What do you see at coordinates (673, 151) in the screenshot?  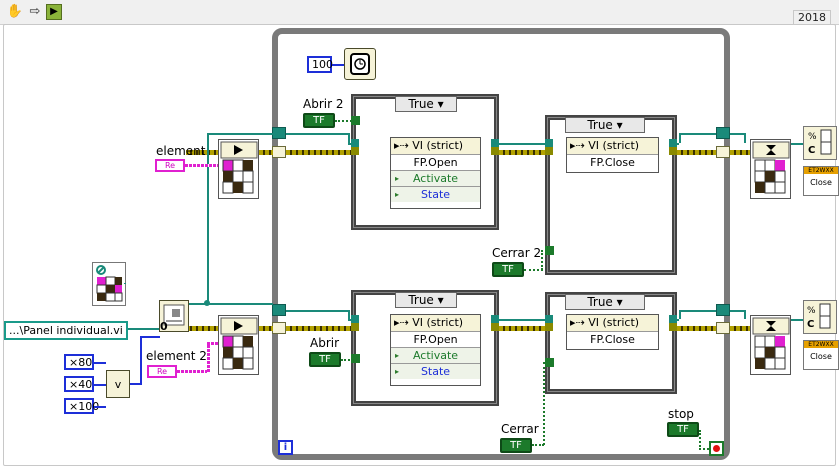 I see `tunnel-close-top-ref-out` at bounding box center [673, 151].